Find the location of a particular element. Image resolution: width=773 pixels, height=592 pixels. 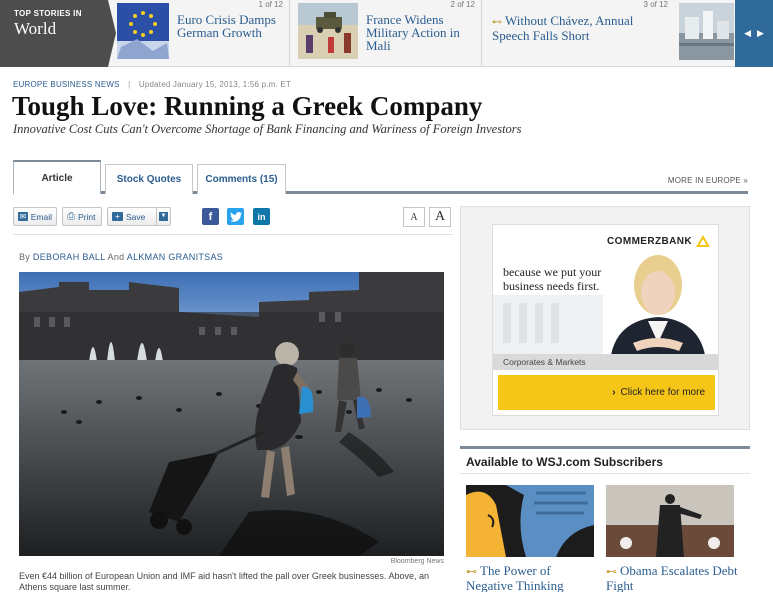

plus-icon: + is located at coordinates (117, 216).